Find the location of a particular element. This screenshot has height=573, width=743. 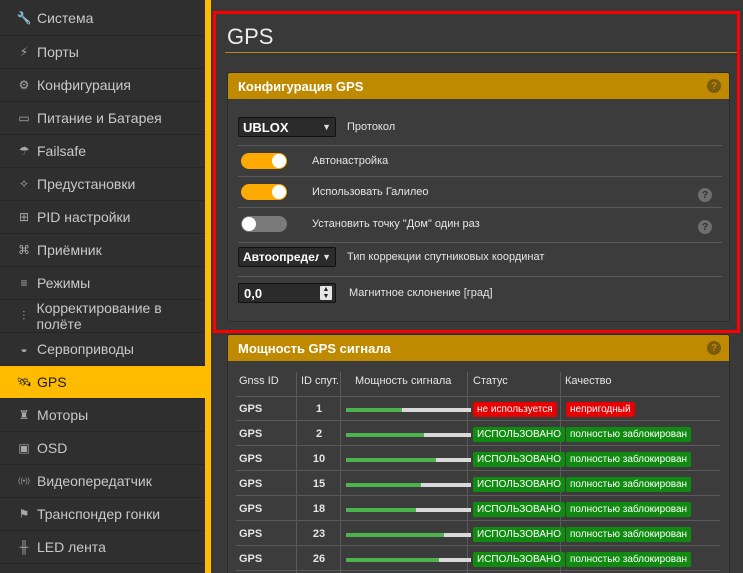

sidebar-item: ⚑ Транспондер гонки is located at coordinates (102, 514).